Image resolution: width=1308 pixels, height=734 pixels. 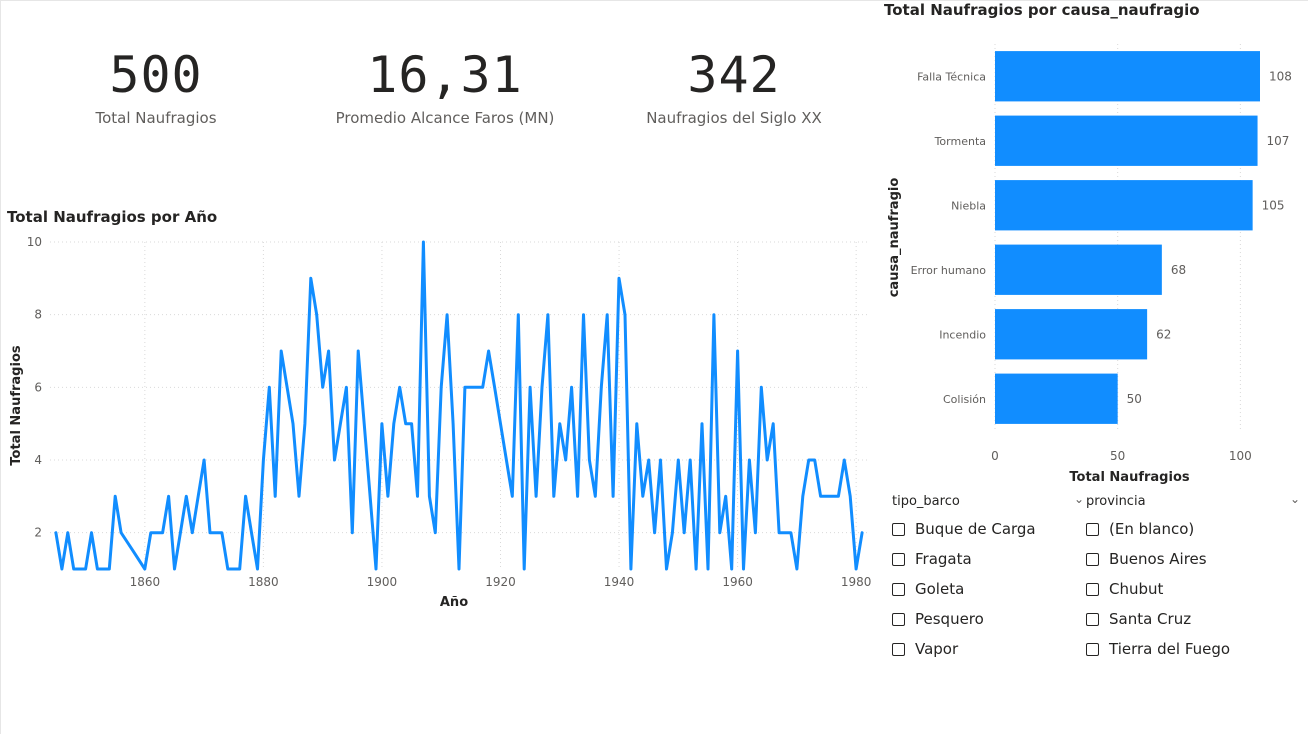 I want to click on x-tick-label: 50, so click(x=1117, y=456).